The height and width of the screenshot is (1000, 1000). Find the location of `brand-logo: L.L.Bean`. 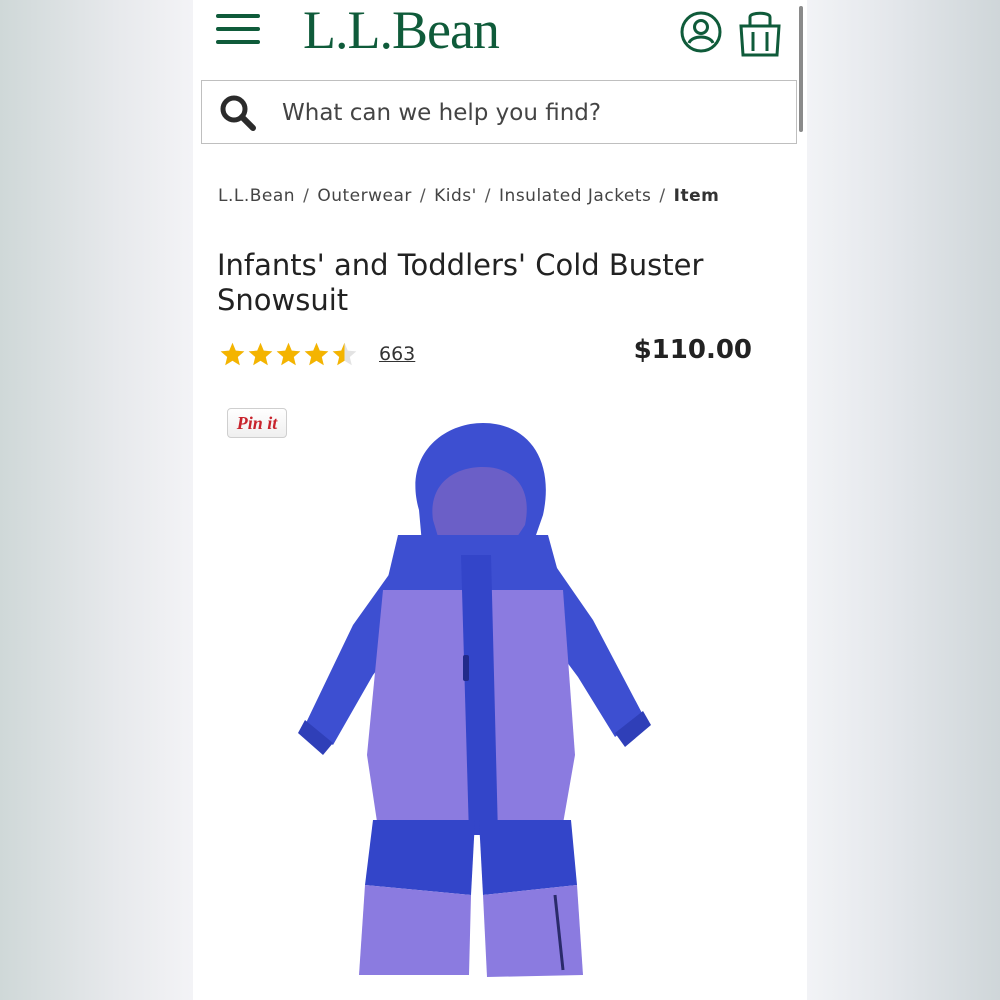

brand-logo: L.L.Bean is located at coordinates (423, 30).